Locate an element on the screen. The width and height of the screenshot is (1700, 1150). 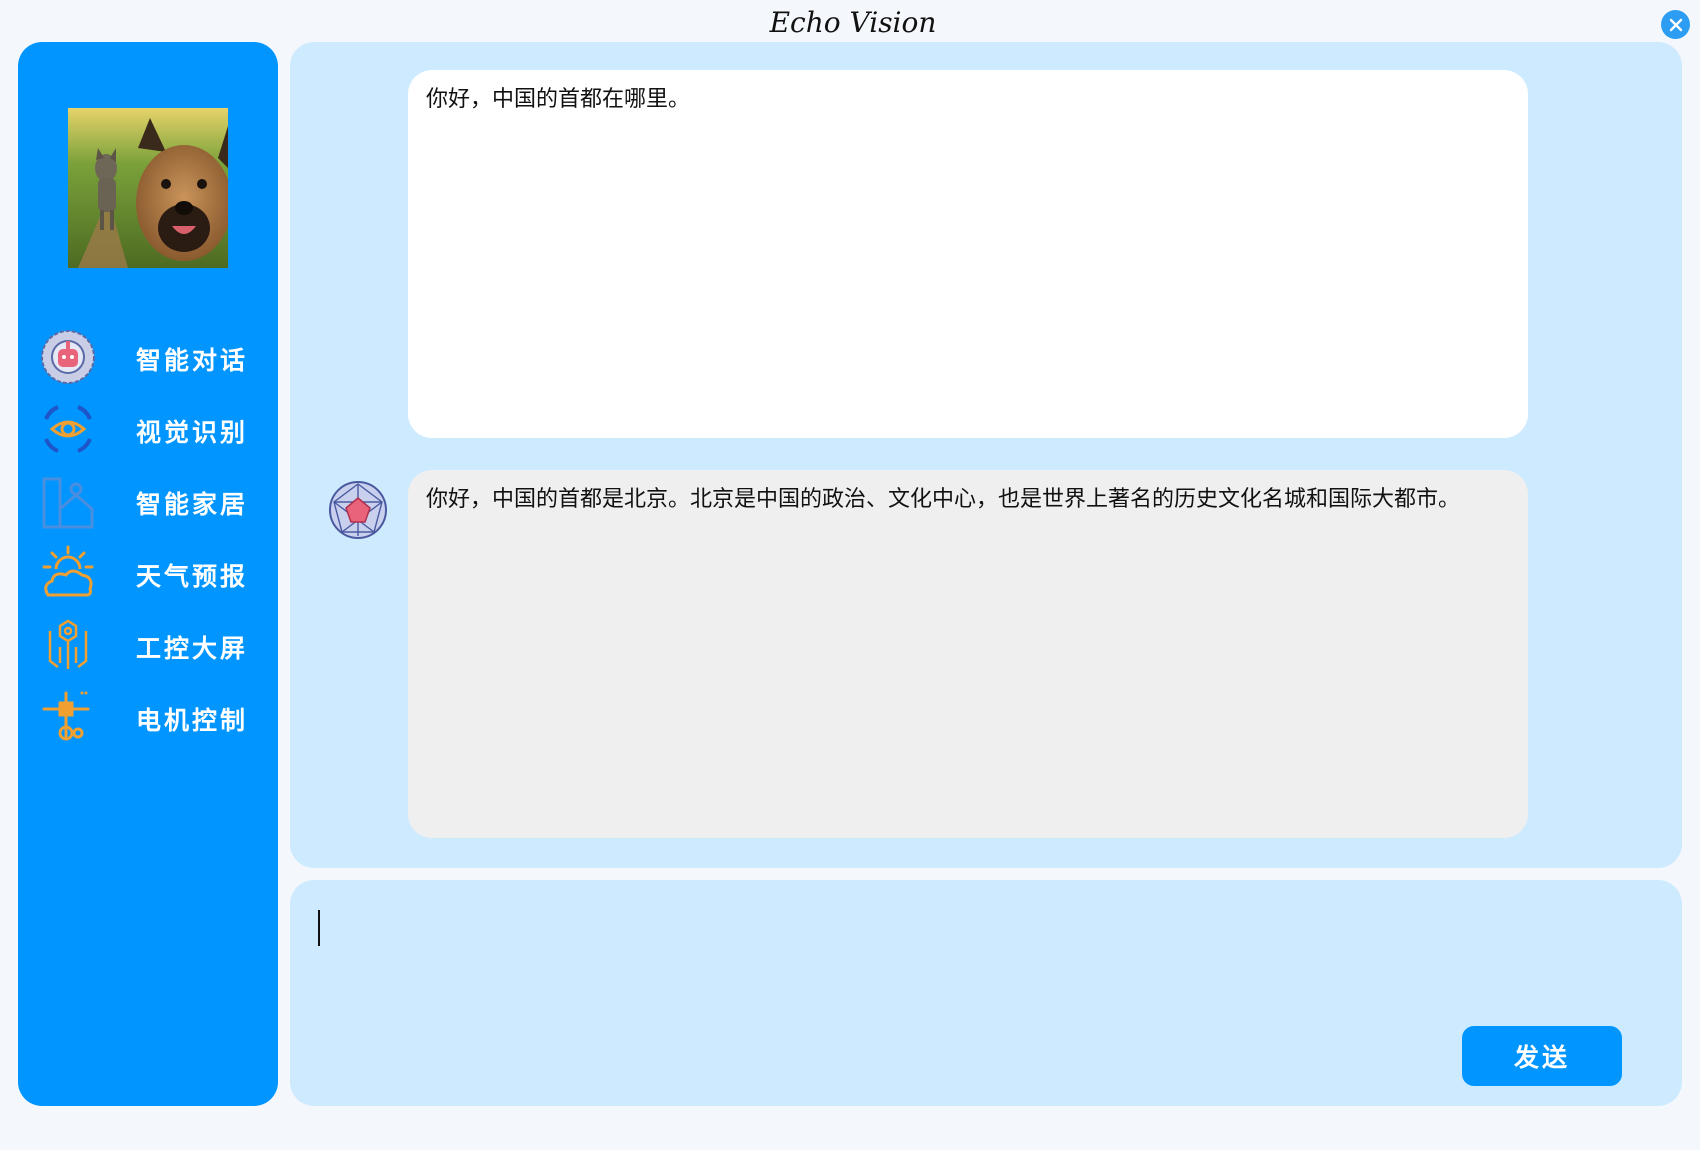
send-button: 发送 is located at coordinates (1542, 1056).